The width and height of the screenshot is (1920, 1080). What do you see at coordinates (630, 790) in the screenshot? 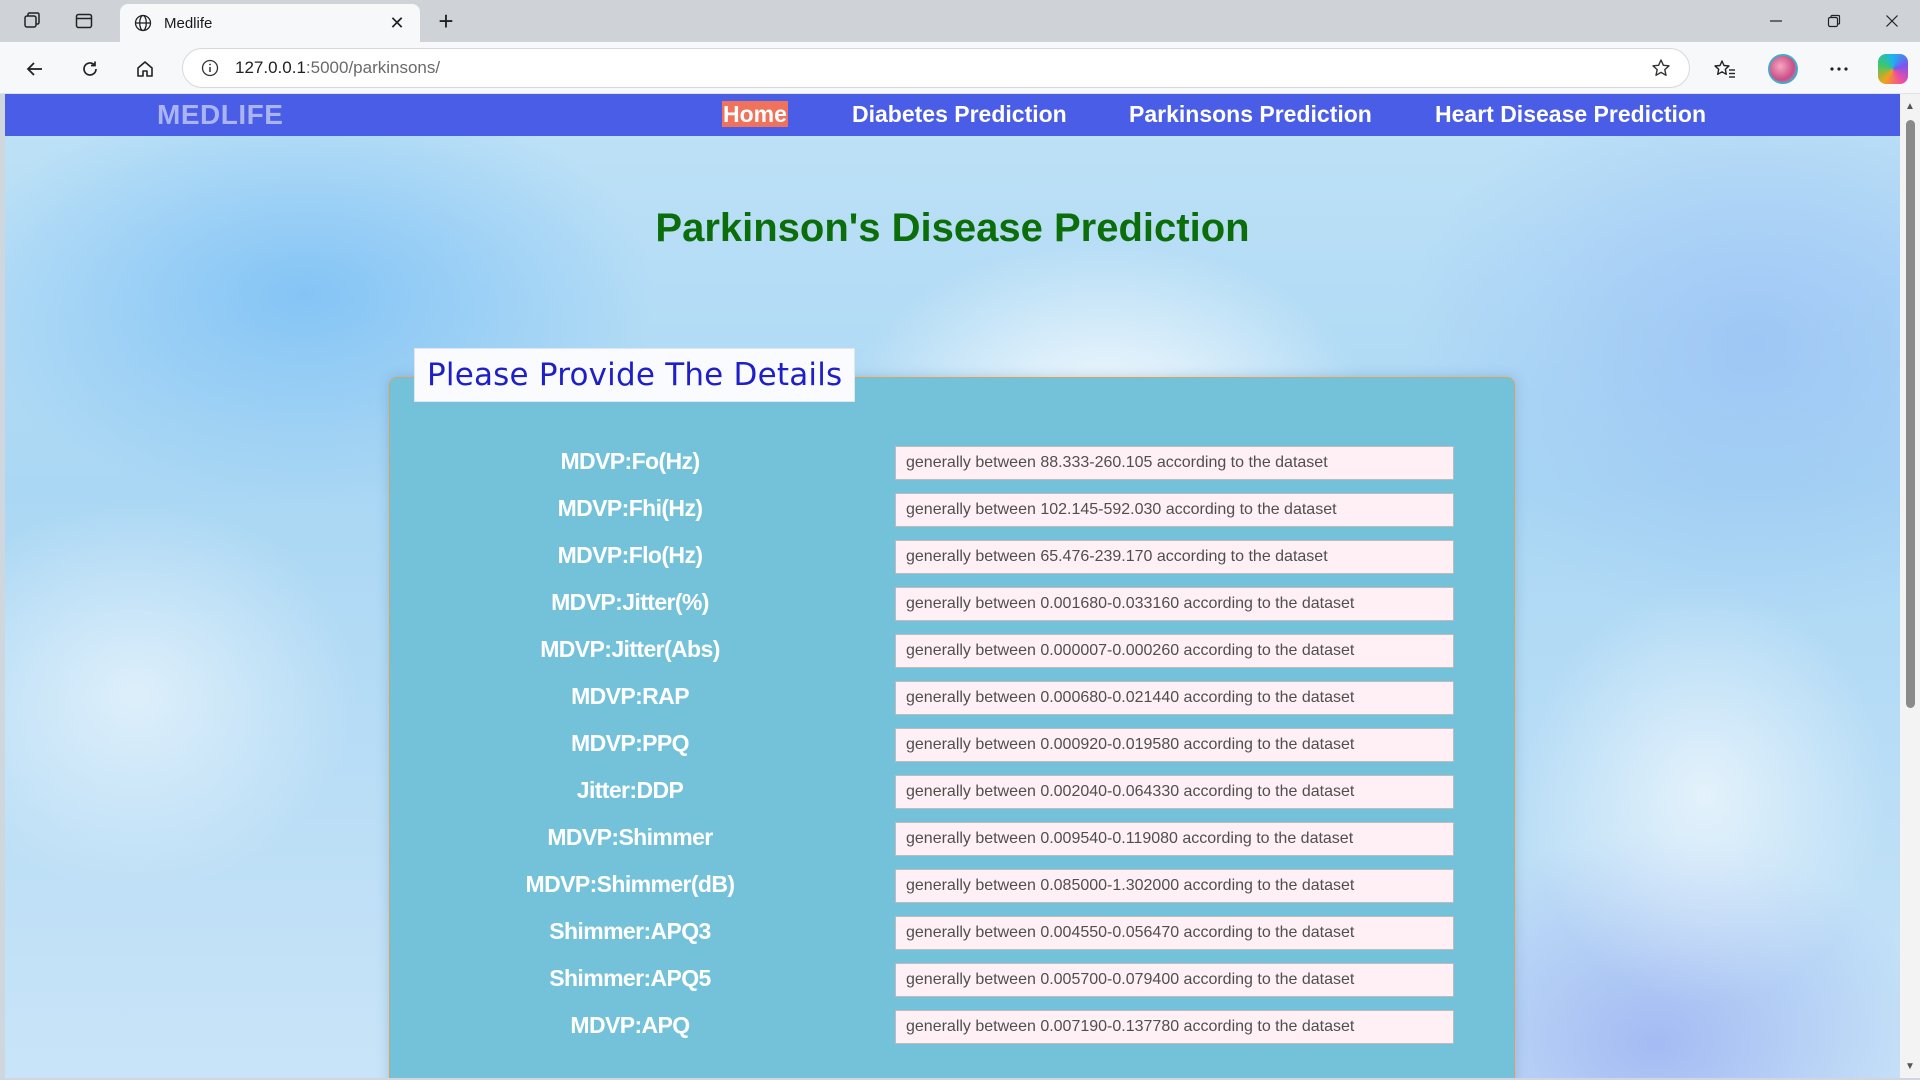
I see `field-label: Jitter:DDP` at bounding box center [630, 790].